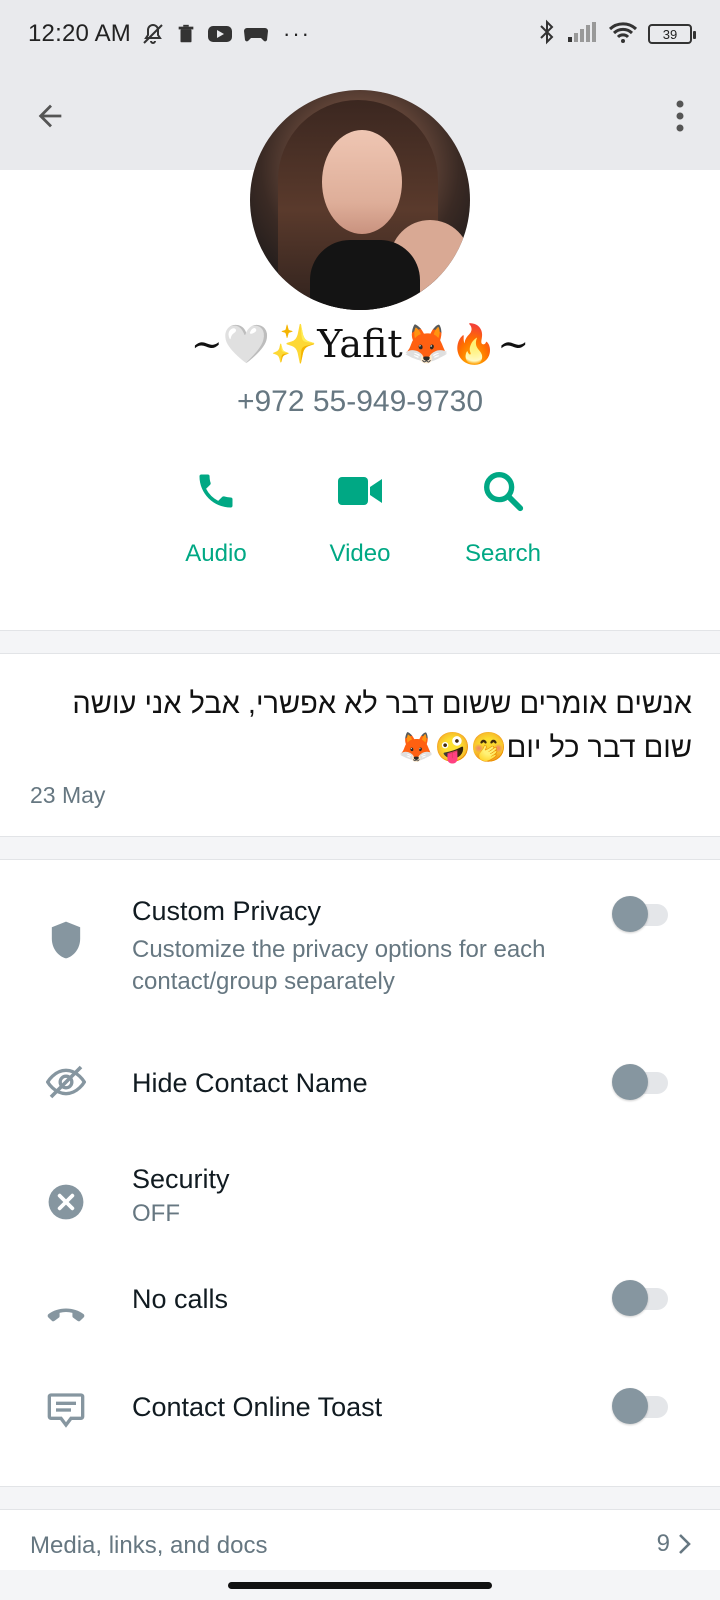 This screenshot has height=1600, width=720. I want to click on avatar-shirt, so click(365, 275).